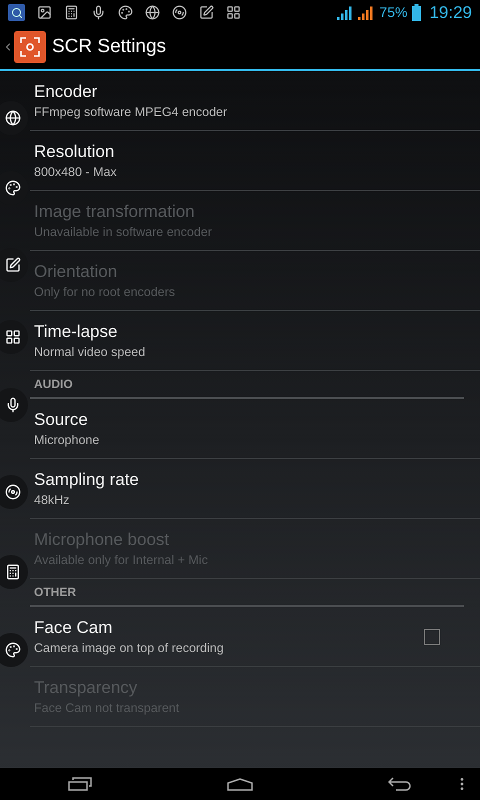 The width and height of the screenshot is (480, 800). What do you see at coordinates (76, 271) in the screenshot?
I see `preference-title: Orientation` at bounding box center [76, 271].